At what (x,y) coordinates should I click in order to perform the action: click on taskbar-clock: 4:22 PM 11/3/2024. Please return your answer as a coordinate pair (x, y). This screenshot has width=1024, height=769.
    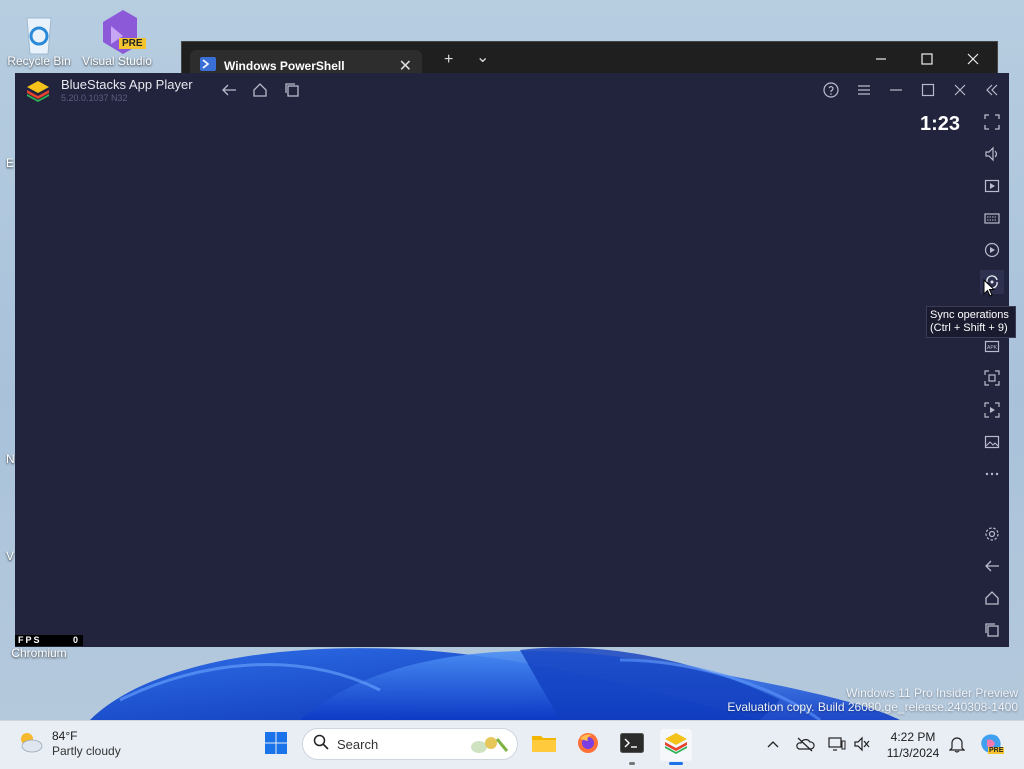
    Looking at the image, I should click on (913, 745).